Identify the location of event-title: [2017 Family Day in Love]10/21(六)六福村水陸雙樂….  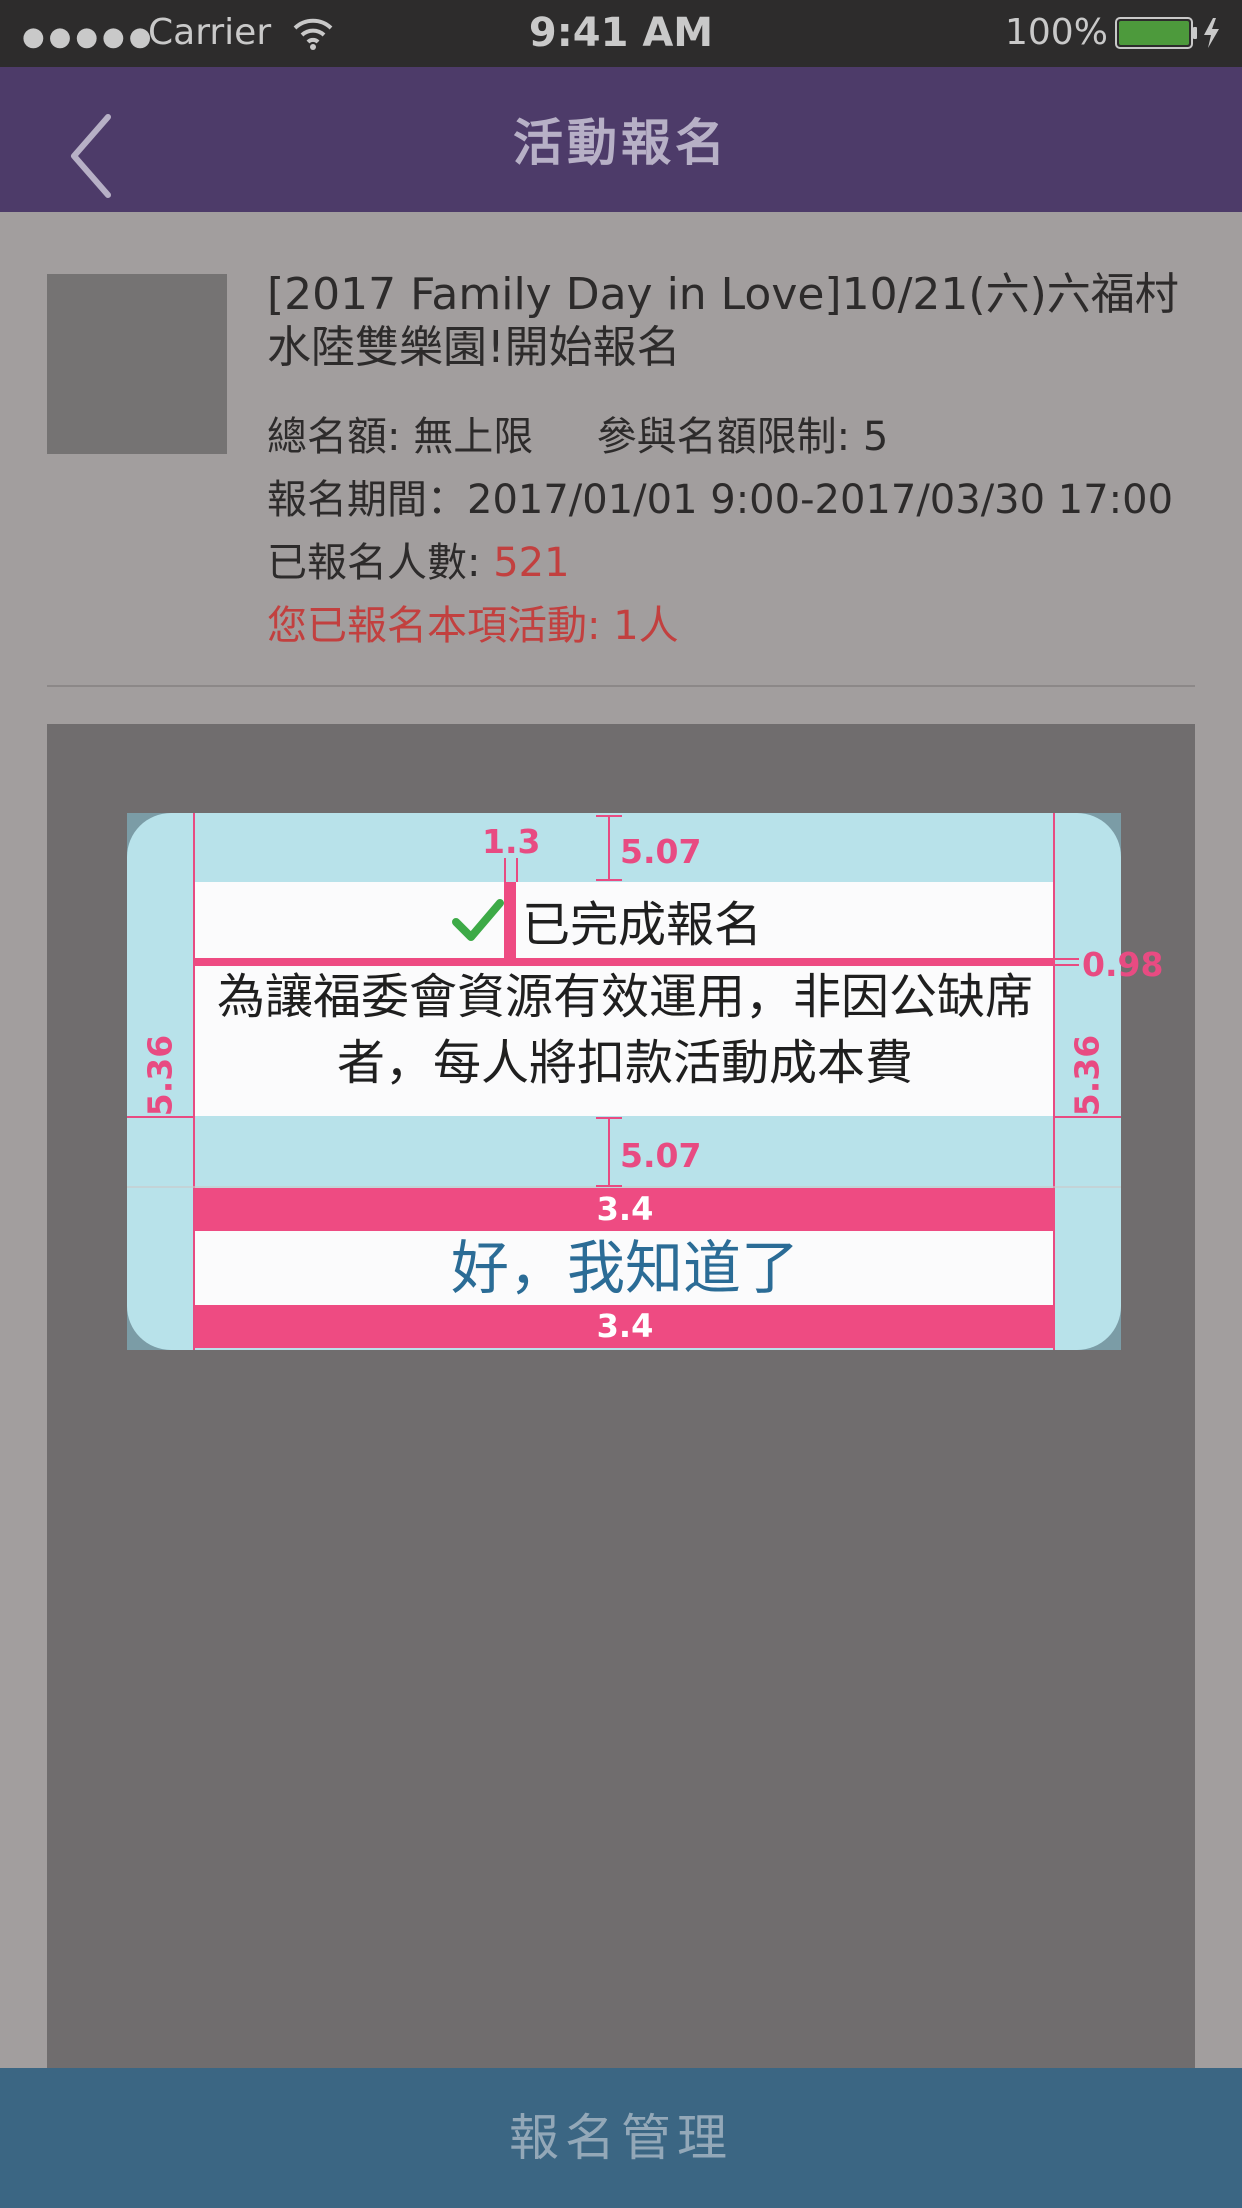
(723, 321).